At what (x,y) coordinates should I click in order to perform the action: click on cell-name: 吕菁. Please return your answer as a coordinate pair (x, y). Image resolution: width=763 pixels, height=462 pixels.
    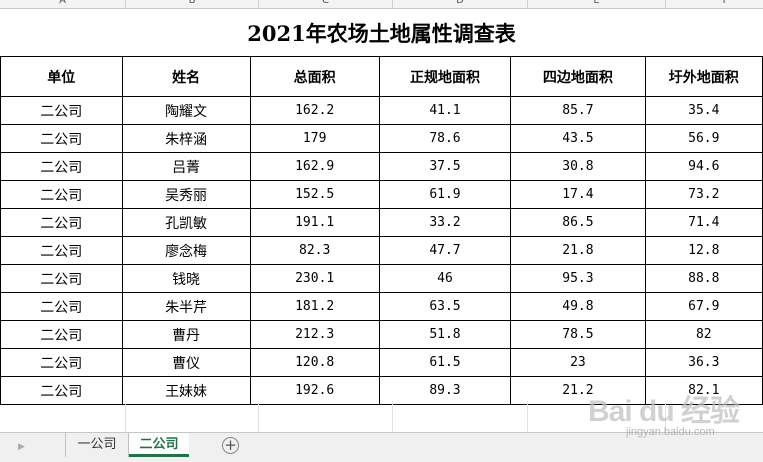
    Looking at the image, I should click on (186, 166).